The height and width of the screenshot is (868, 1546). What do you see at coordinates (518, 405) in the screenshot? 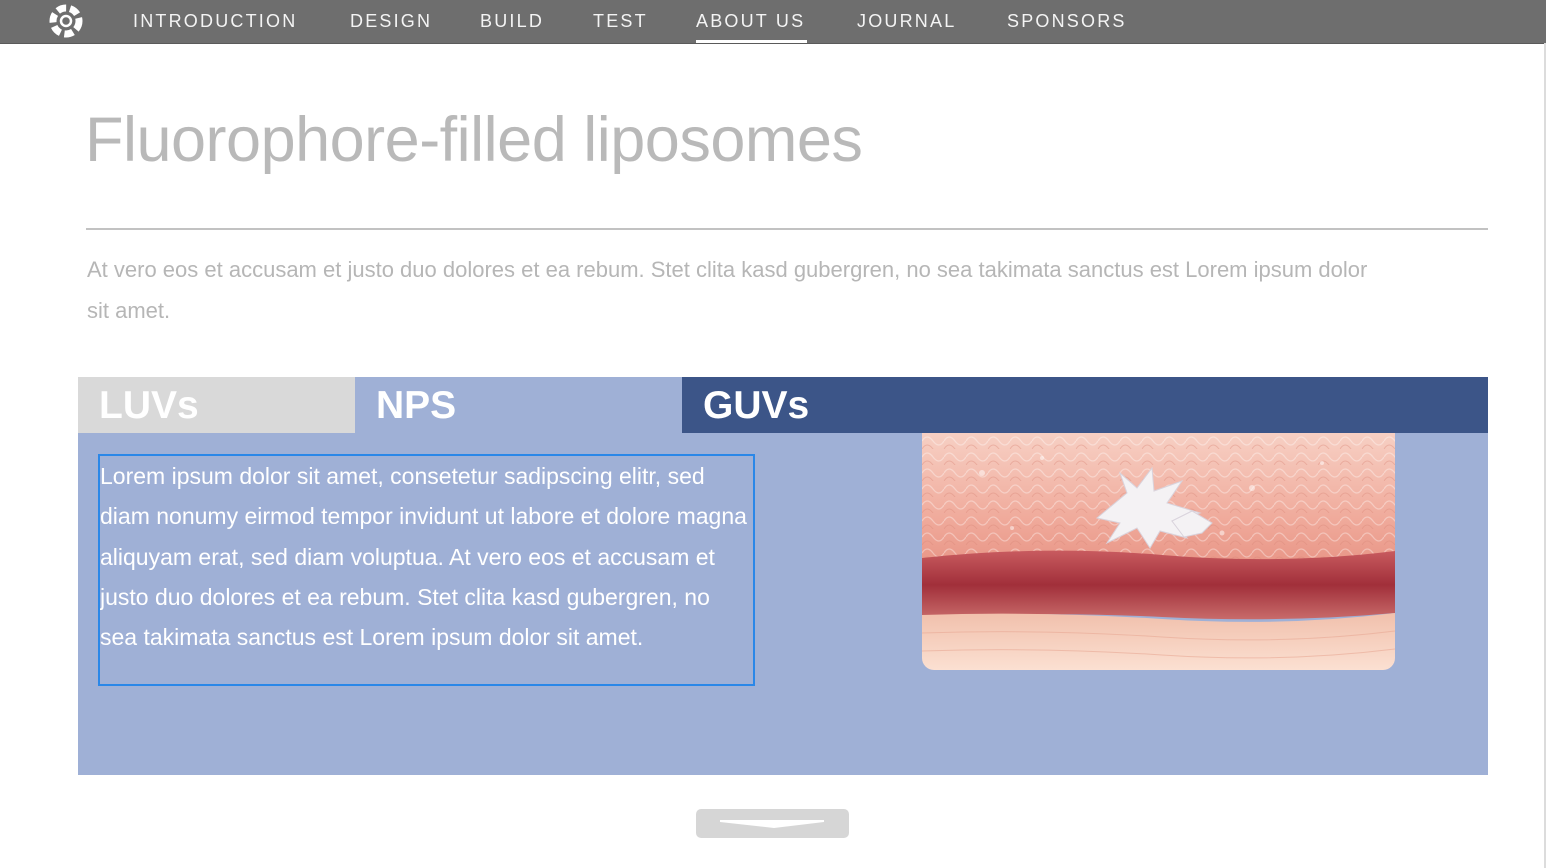
I see `tab-nps: NPS` at bounding box center [518, 405].